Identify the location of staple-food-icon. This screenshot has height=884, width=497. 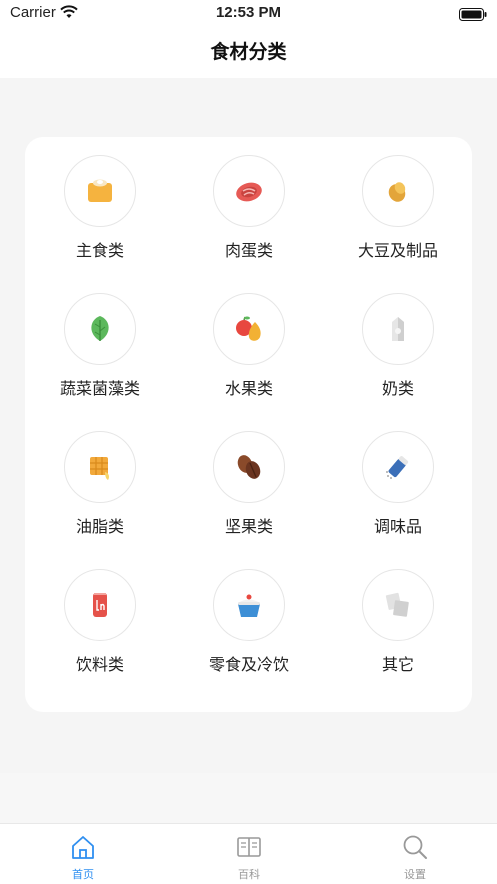
(100, 190).